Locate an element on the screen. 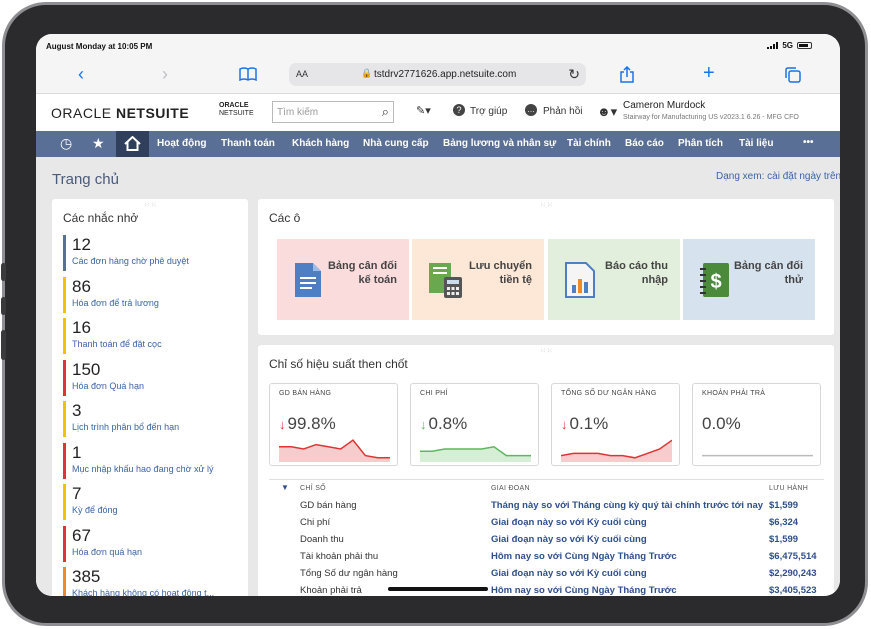 The width and height of the screenshot is (871, 629). reminder-count: 7 is located at coordinates (152, 494).